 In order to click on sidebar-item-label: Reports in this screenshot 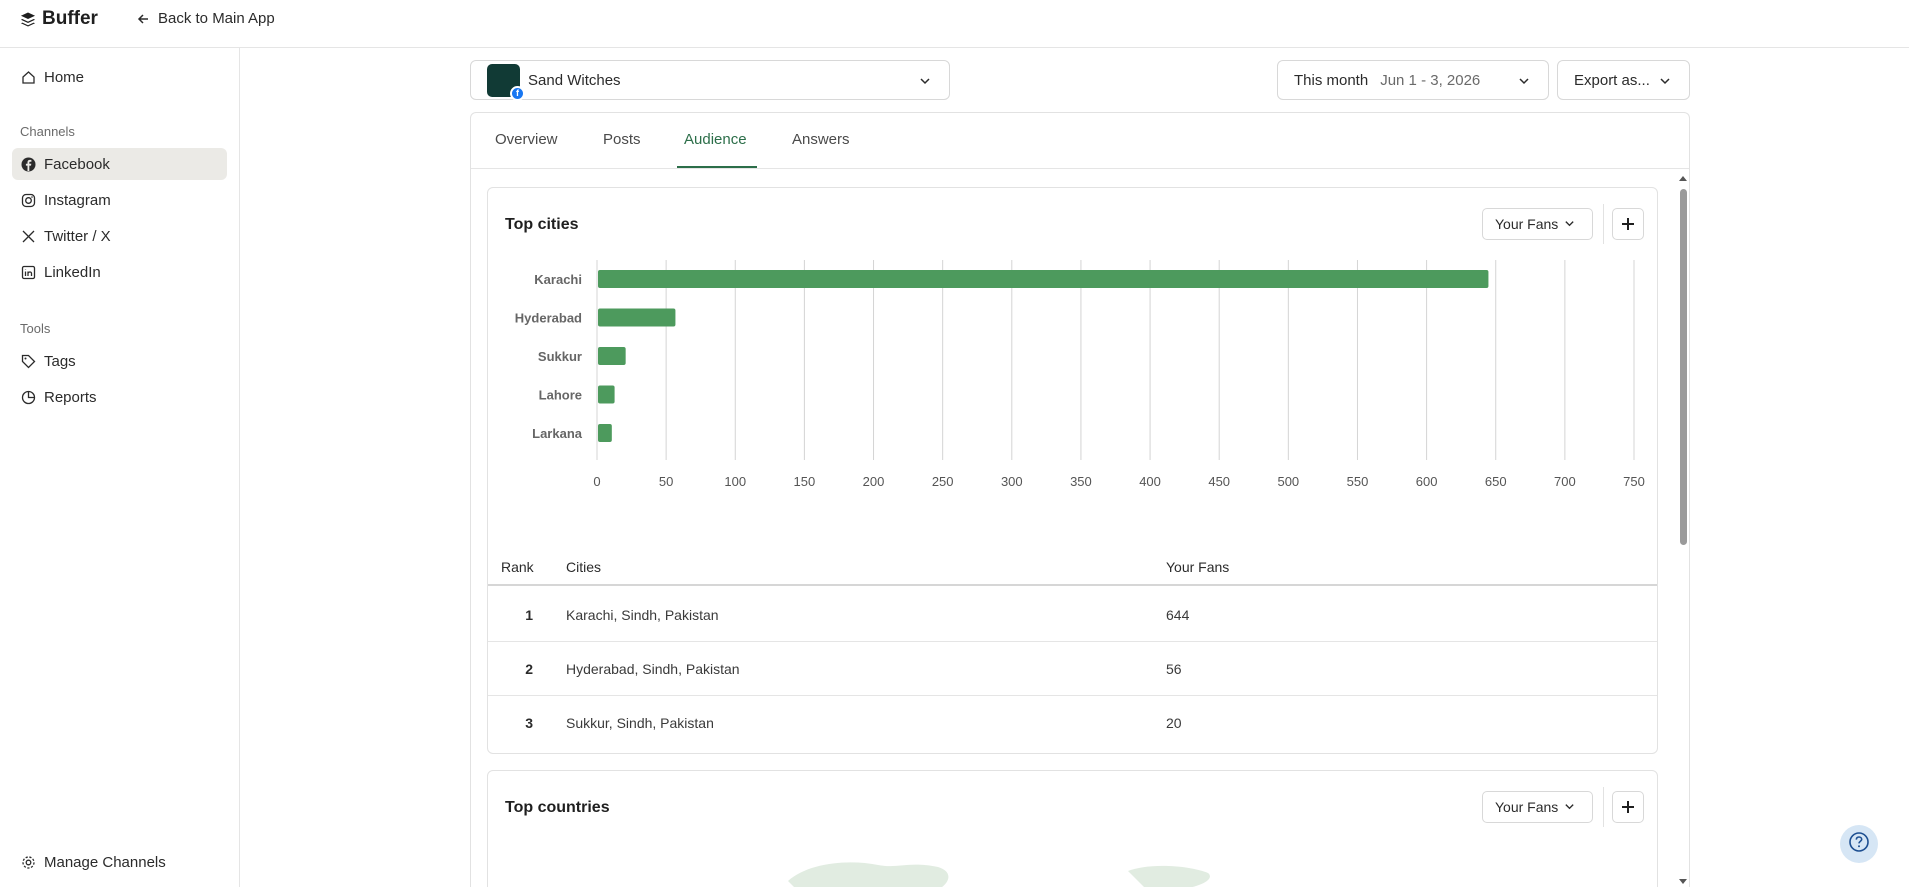, I will do `click(70, 397)`.